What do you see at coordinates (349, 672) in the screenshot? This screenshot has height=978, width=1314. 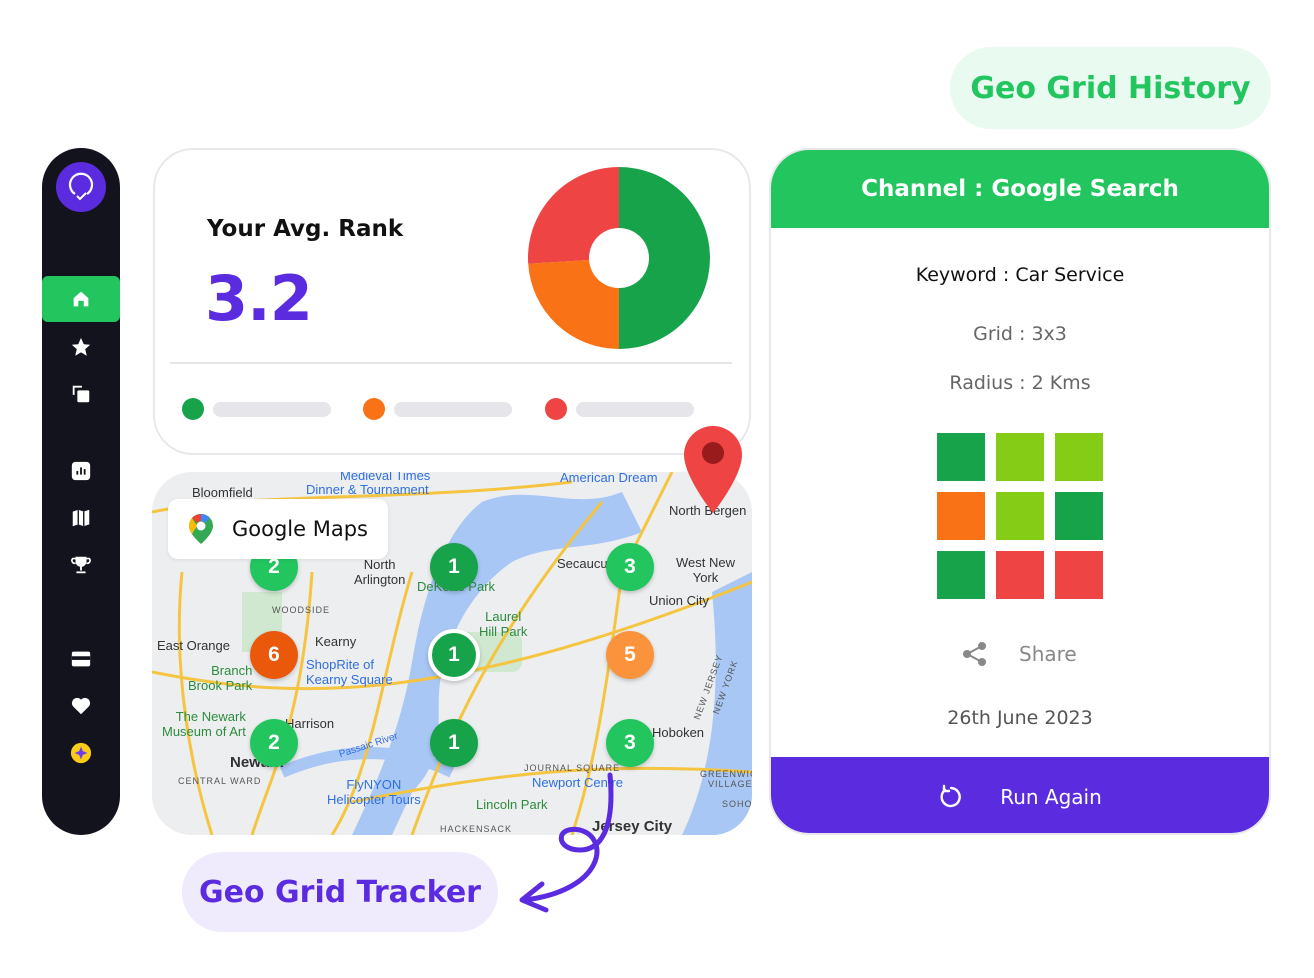 I see `map-label: ShopRite of Kearny Square` at bounding box center [349, 672].